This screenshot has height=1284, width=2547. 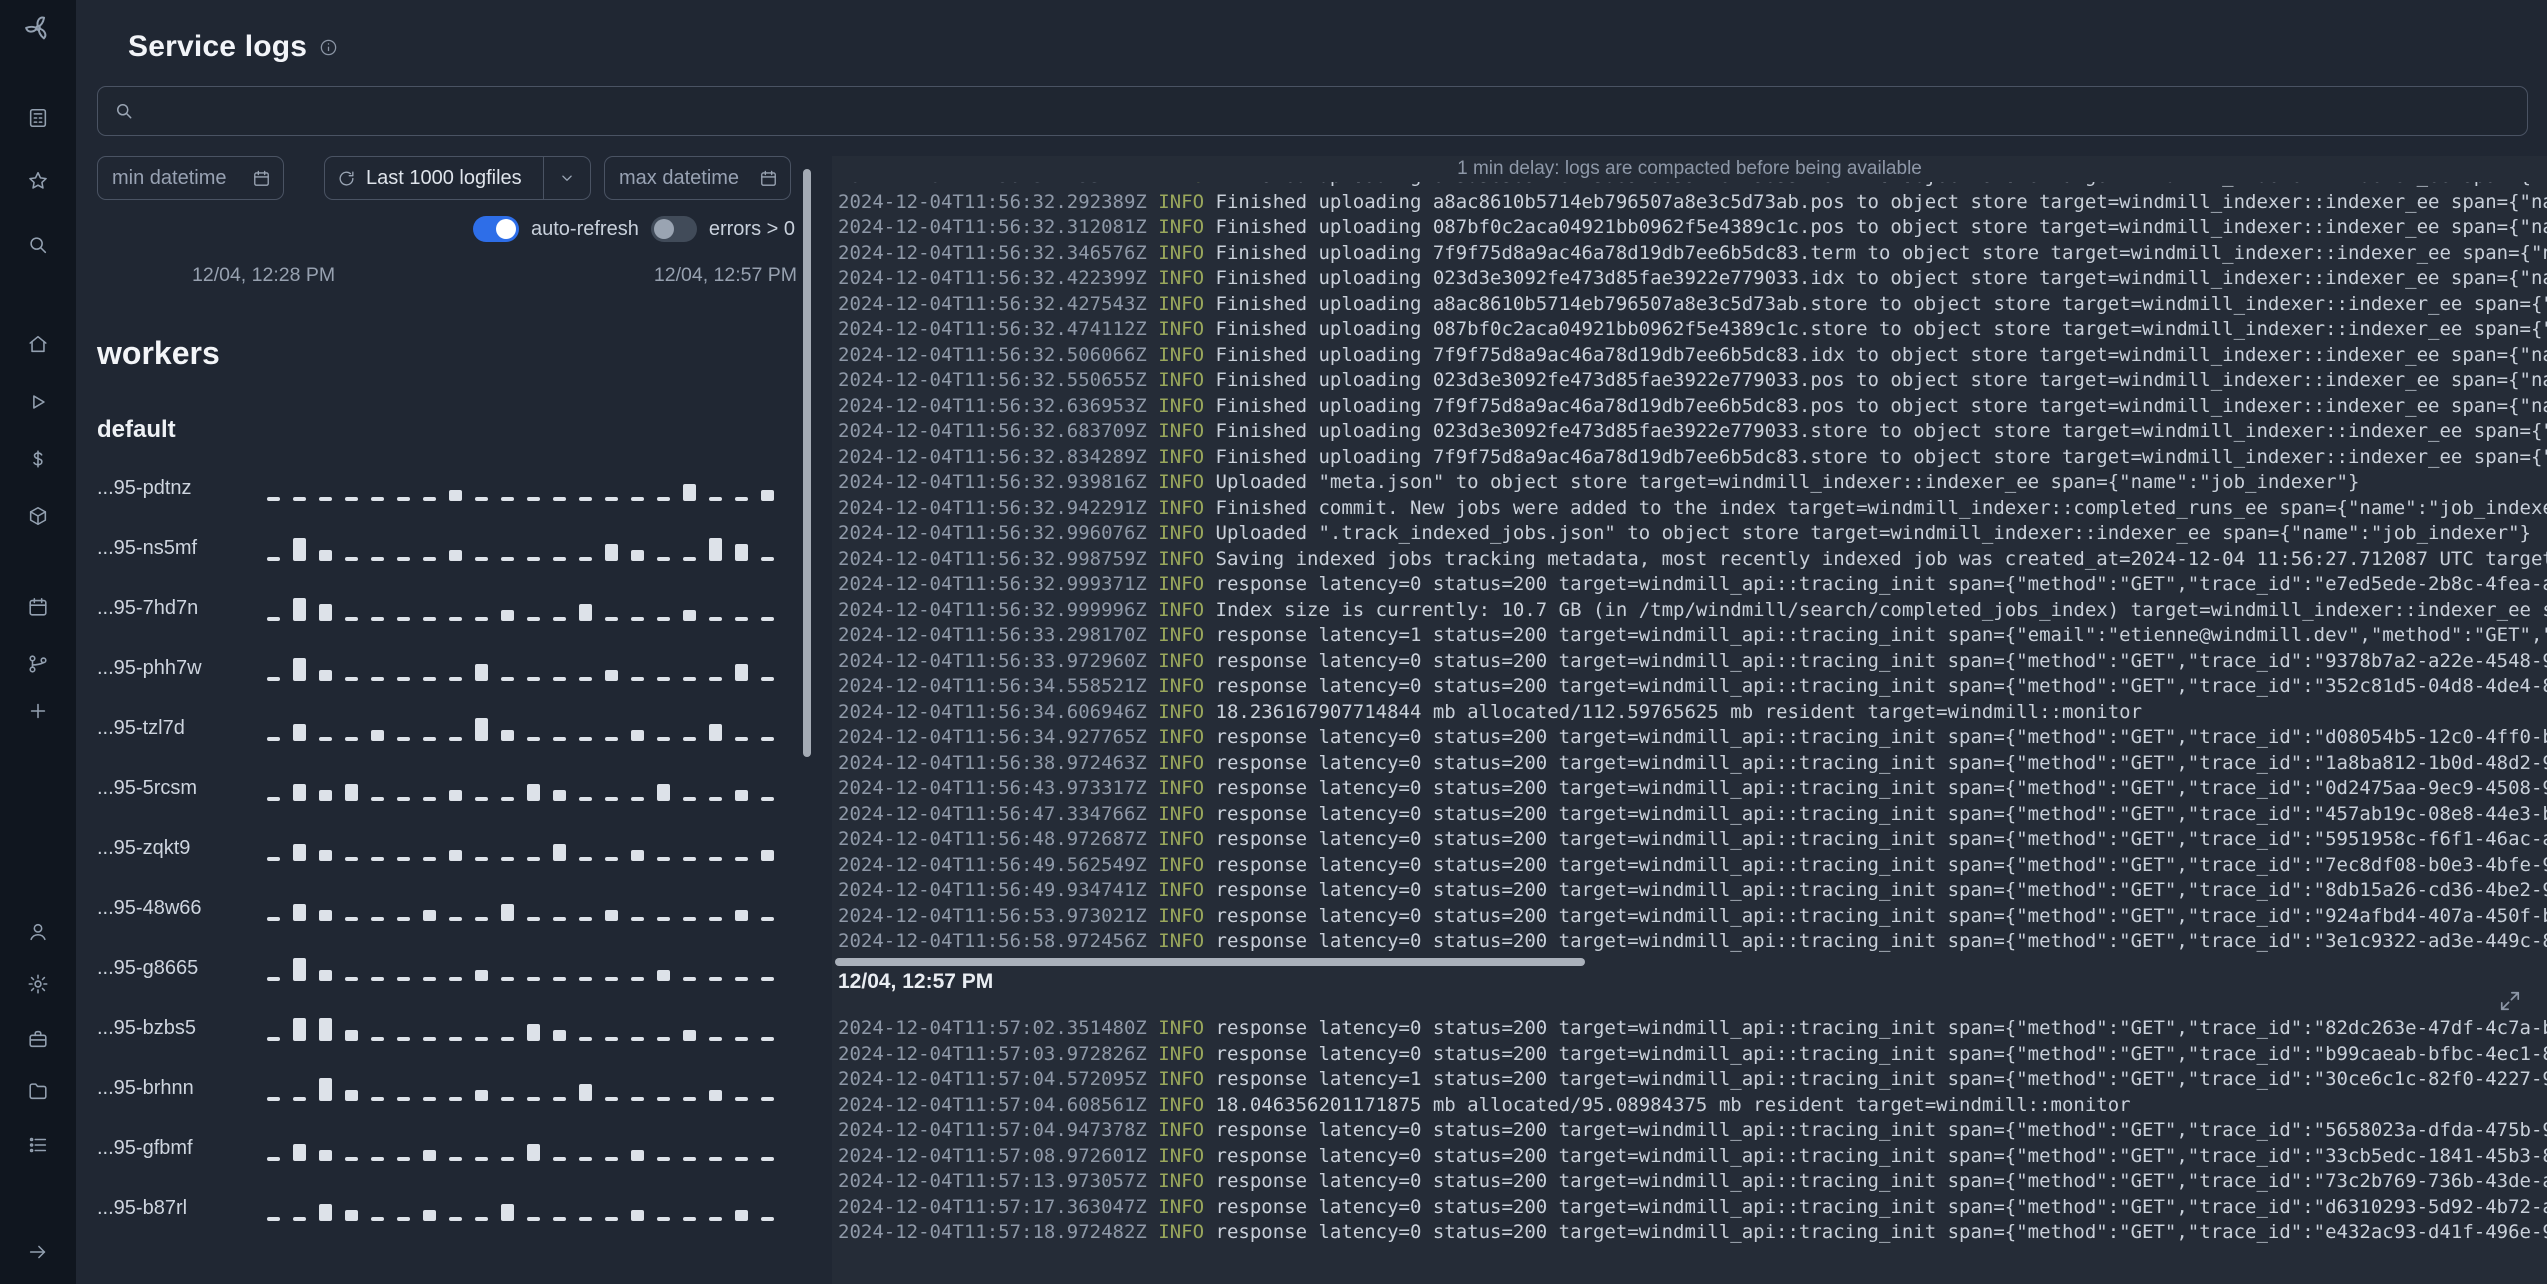 I want to click on worker-row: ...95-gfbmf, so click(x=447, y=1148).